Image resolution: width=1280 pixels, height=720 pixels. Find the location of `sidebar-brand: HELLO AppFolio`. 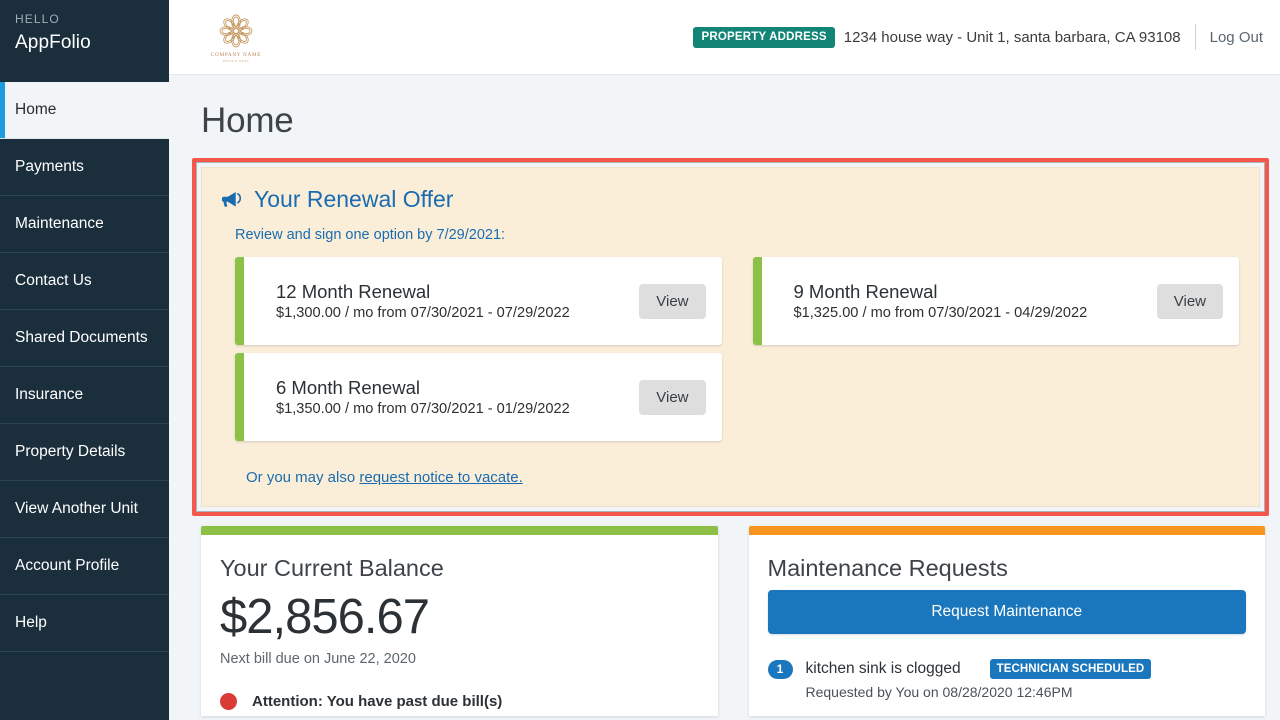

sidebar-brand: HELLO AppFolio is located at coordinates (84, 41).